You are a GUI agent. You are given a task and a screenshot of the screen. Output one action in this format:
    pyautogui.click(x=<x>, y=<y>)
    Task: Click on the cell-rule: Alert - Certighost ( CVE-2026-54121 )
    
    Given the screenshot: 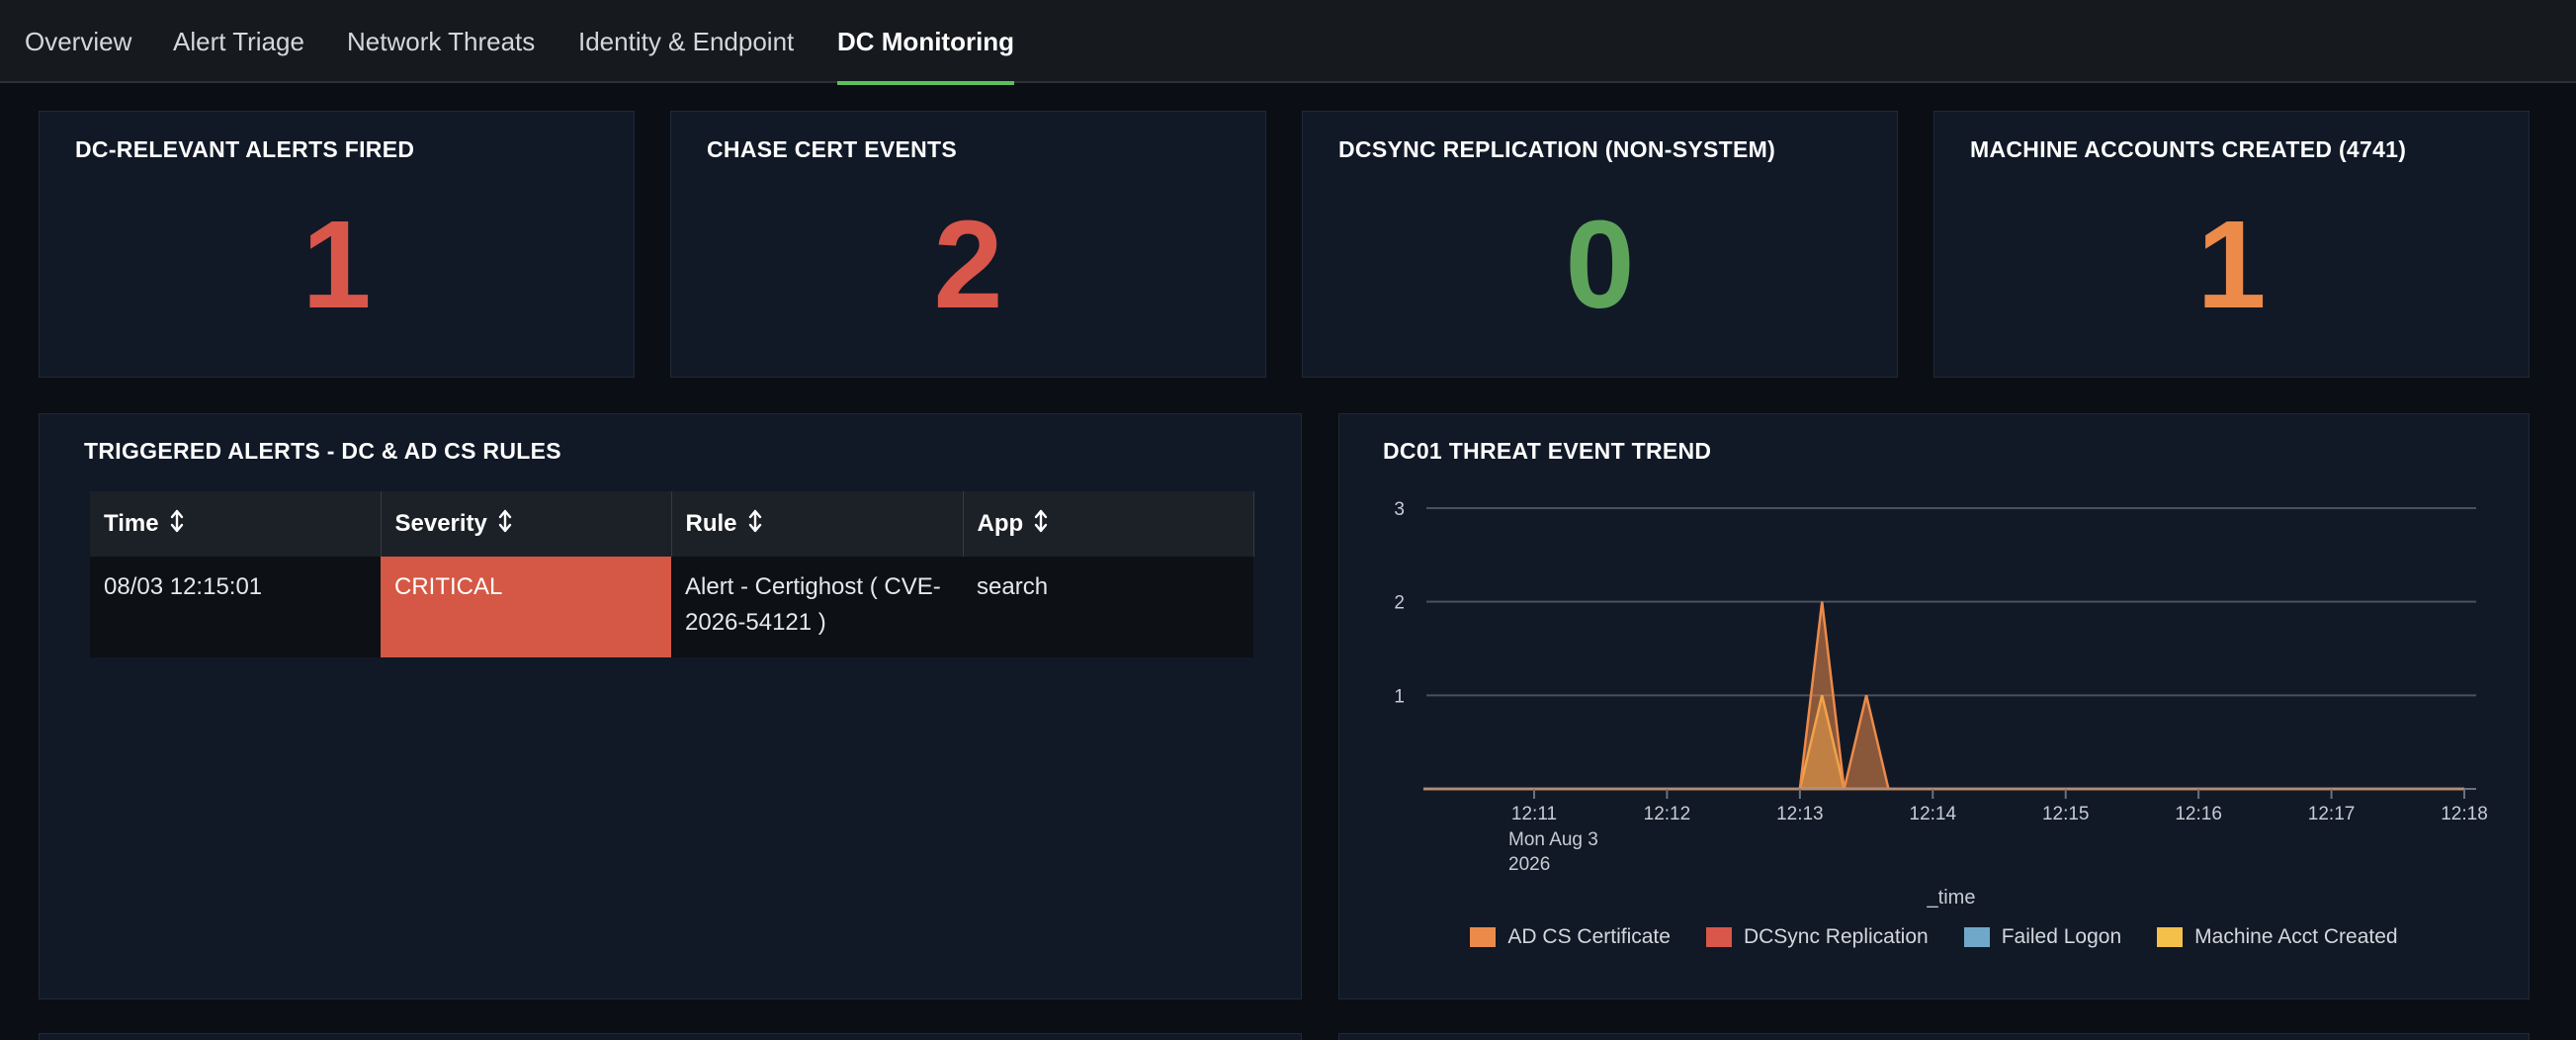 What is the action you would take?
    pyautogui.click(x=817, y=607)
    